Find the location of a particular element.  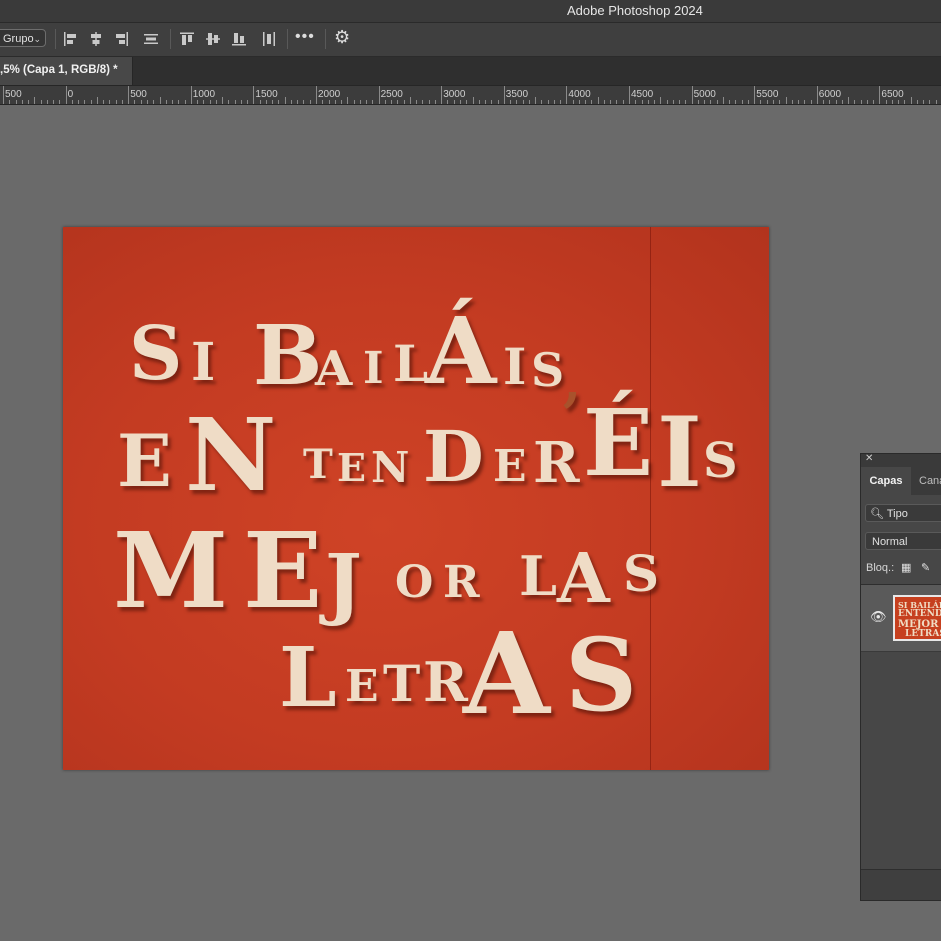

lock-label: Bloq.: is located at coordinates (880, 568).